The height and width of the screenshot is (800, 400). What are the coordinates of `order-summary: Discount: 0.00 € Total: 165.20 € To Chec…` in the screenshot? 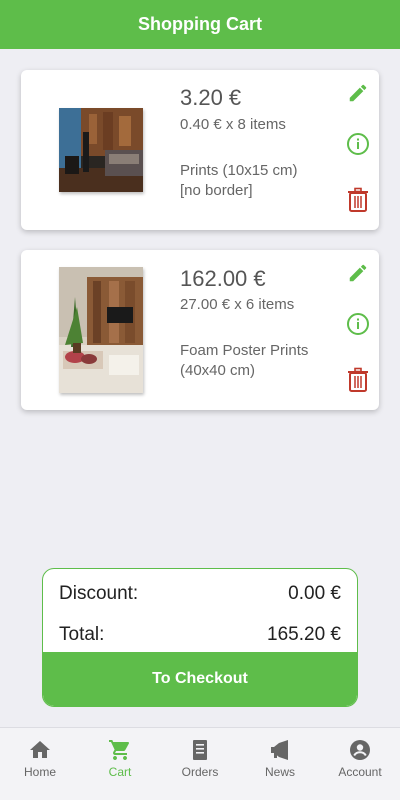 It's located at (200, 637).